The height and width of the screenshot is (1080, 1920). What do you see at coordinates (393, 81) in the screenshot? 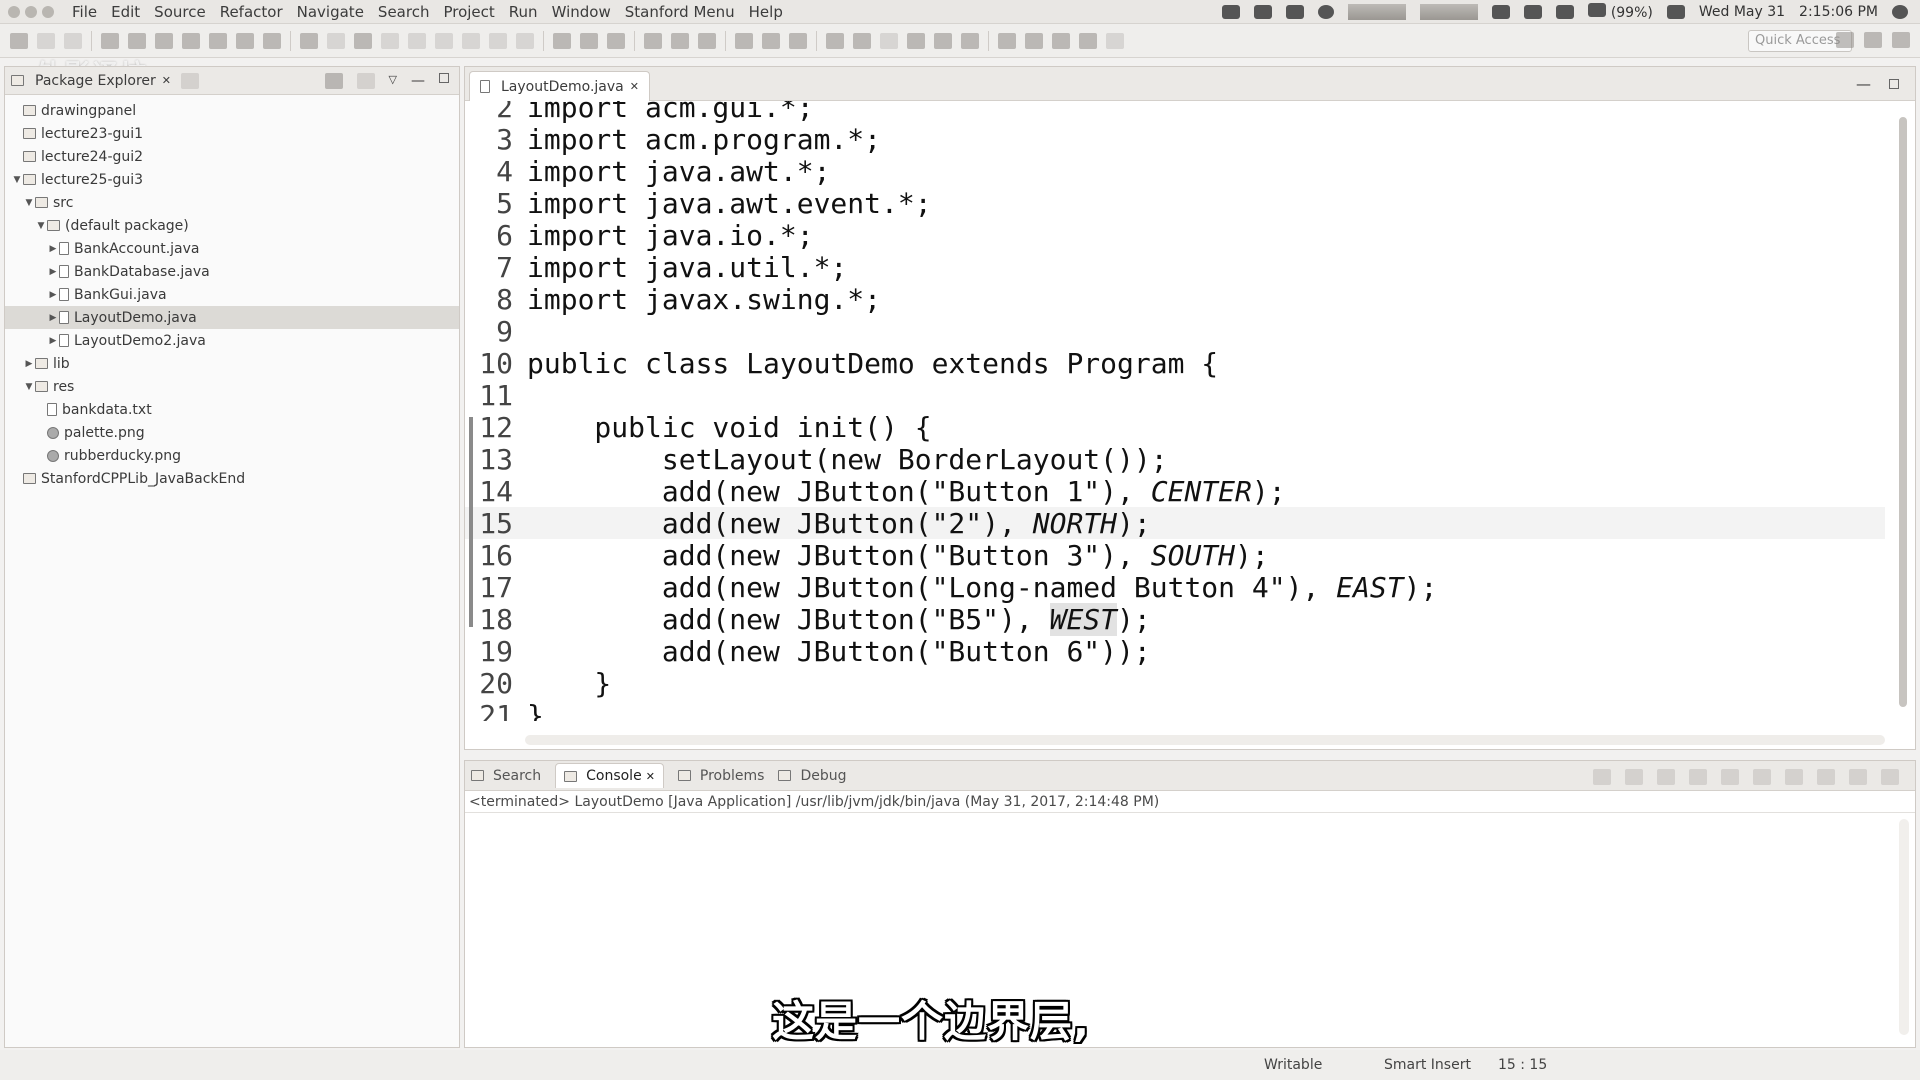
I see `view-menu-icon: ▽` at bounding box center [393, 81].